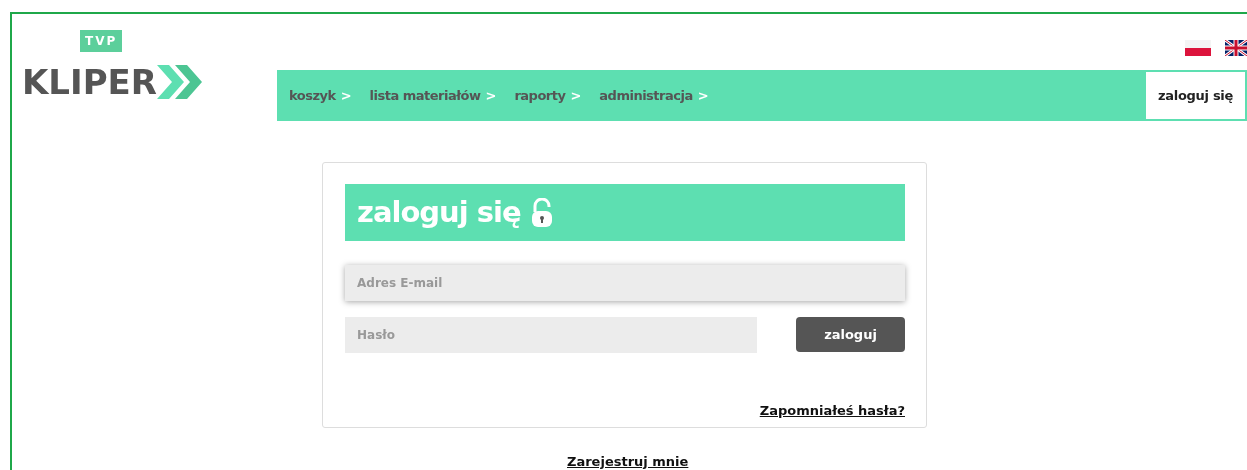 This screenshot has height=470, width=1247. Describe the element at coordinates (425, 95) in the screenshot. I see `nav-link: lista materiałów` at that location.